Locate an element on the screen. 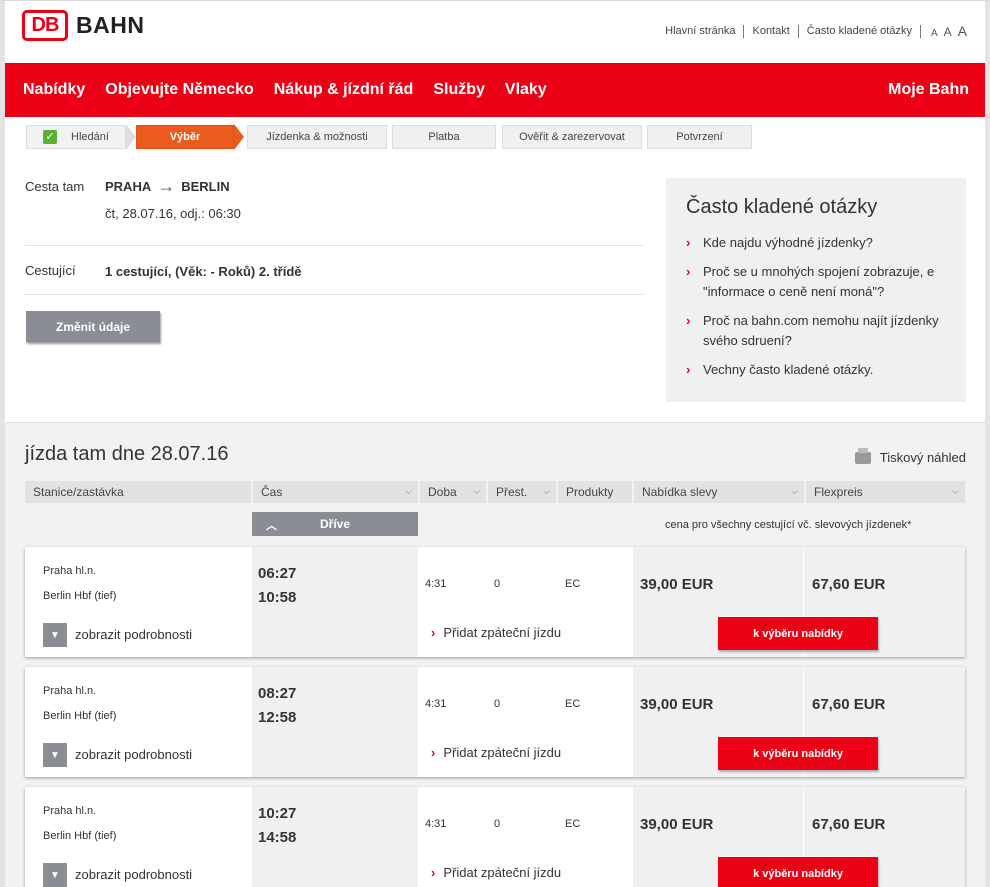  nav-services: Služby is located at coordinates (459, 90).